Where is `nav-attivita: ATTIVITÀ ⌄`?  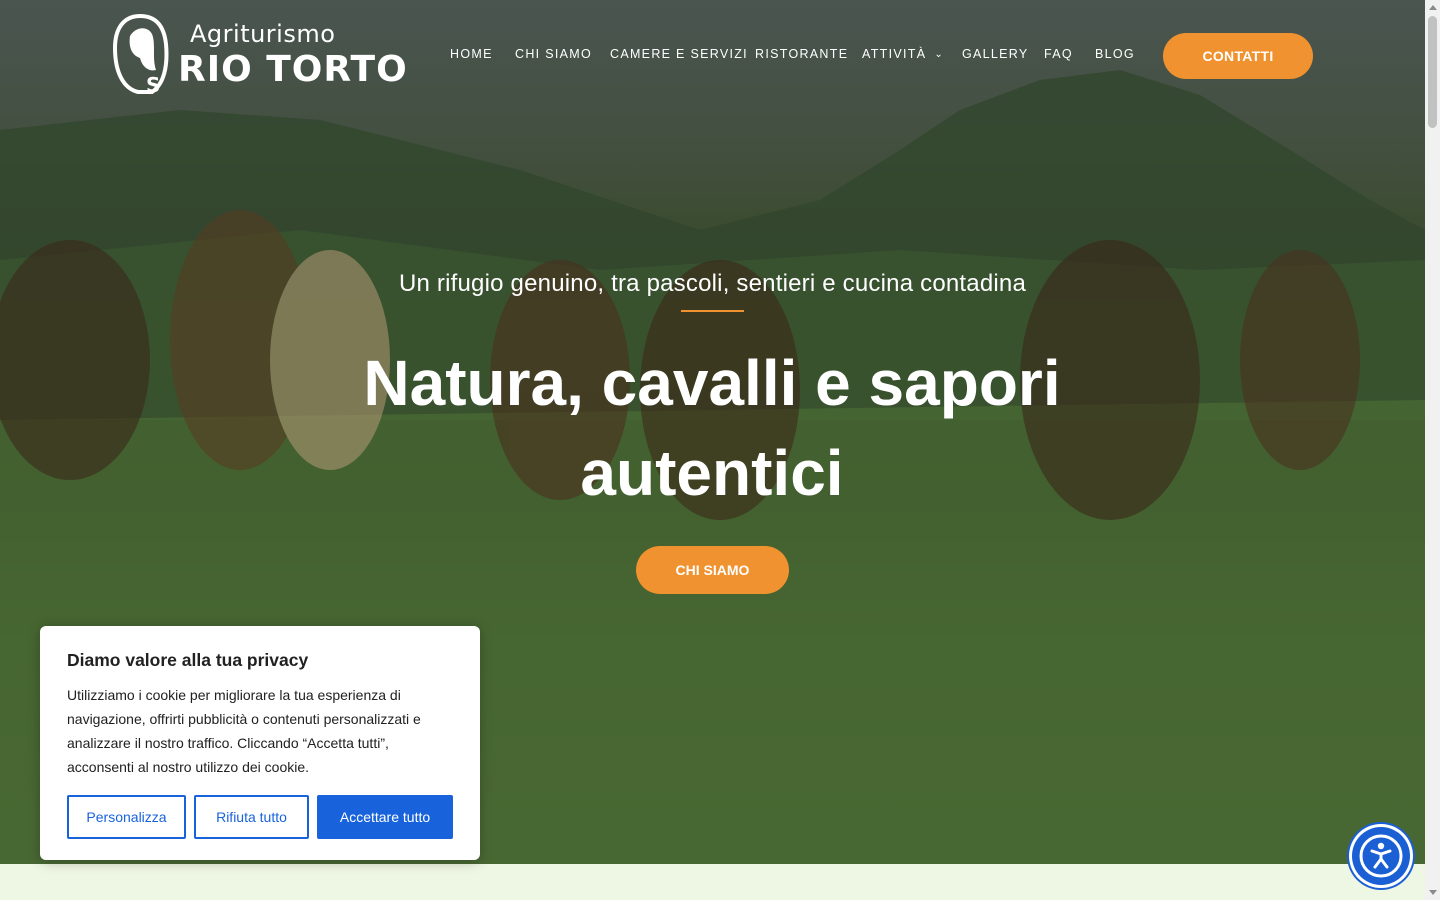
nav-attivita: ATTIVITÀ ⌄ is located at coordinates (903, 54).